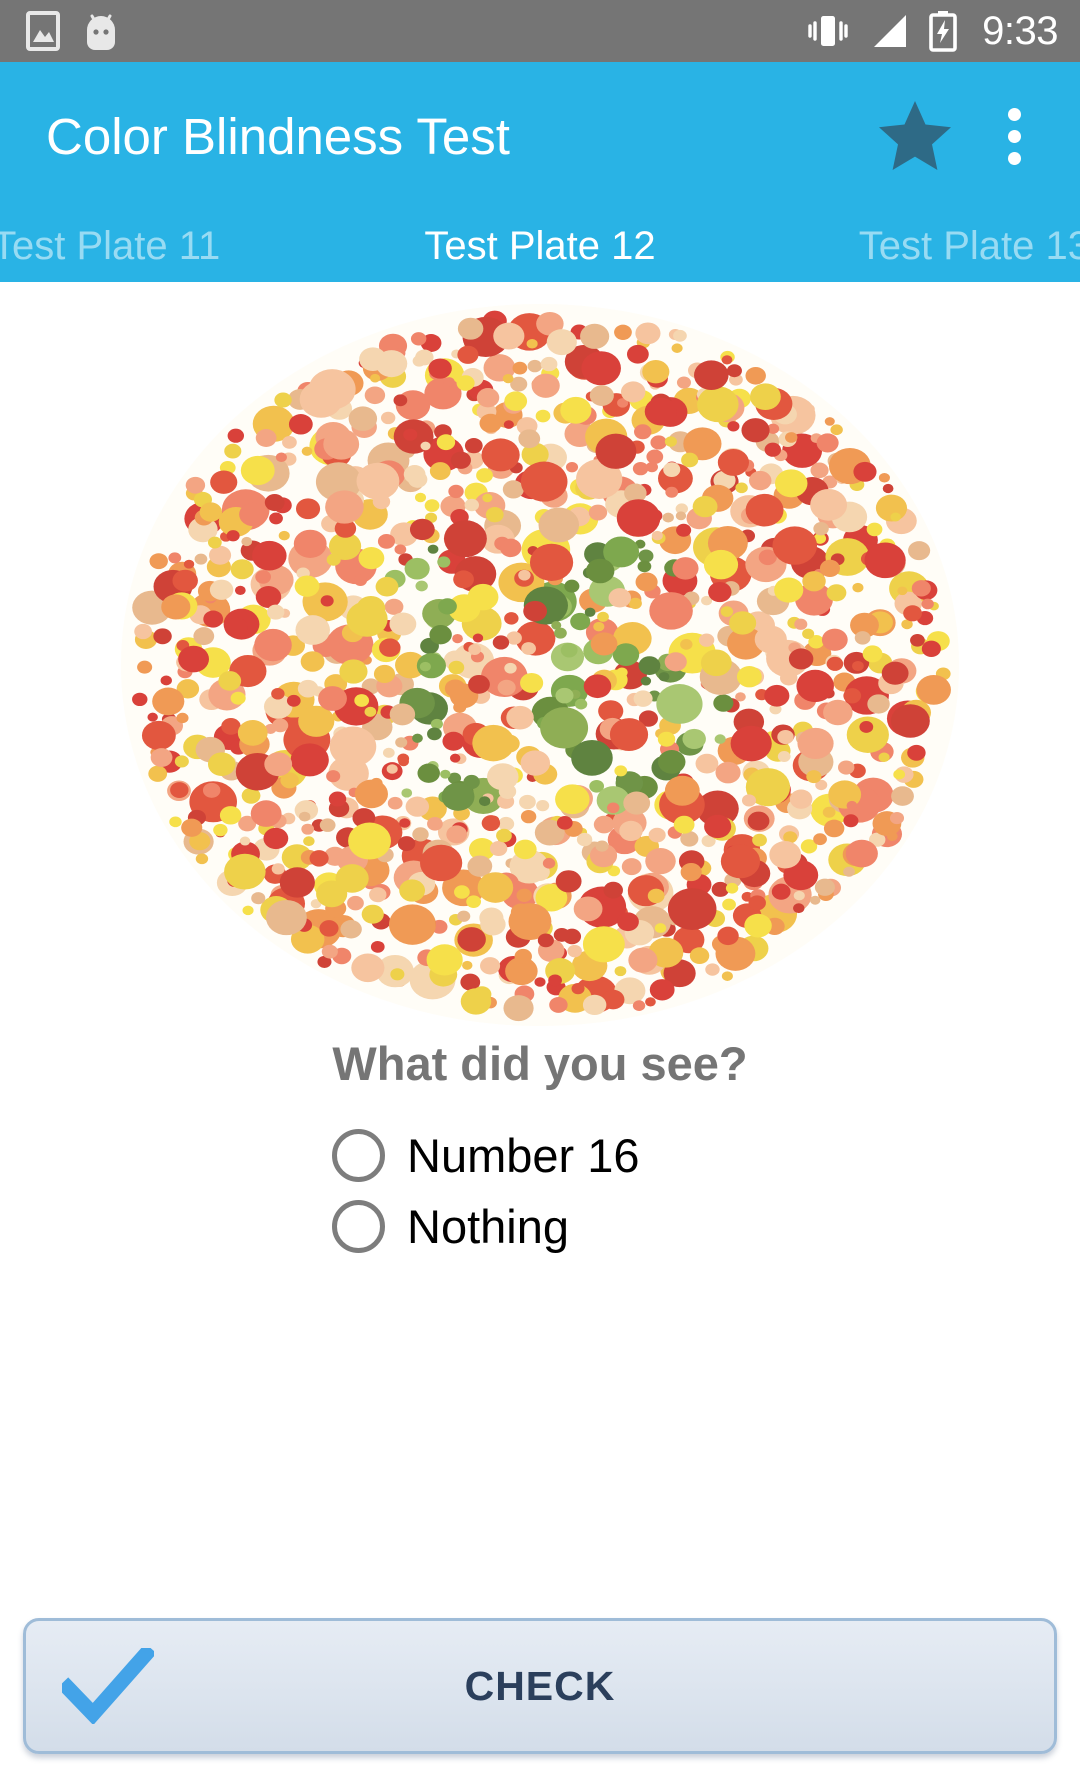 The width and height of the screenshot is (1080, 1776). What do you see at coordinates (1020, 31) in the screenshot?
I see `status-bar-clock: 9:33` at bounding box center [1020, 31].